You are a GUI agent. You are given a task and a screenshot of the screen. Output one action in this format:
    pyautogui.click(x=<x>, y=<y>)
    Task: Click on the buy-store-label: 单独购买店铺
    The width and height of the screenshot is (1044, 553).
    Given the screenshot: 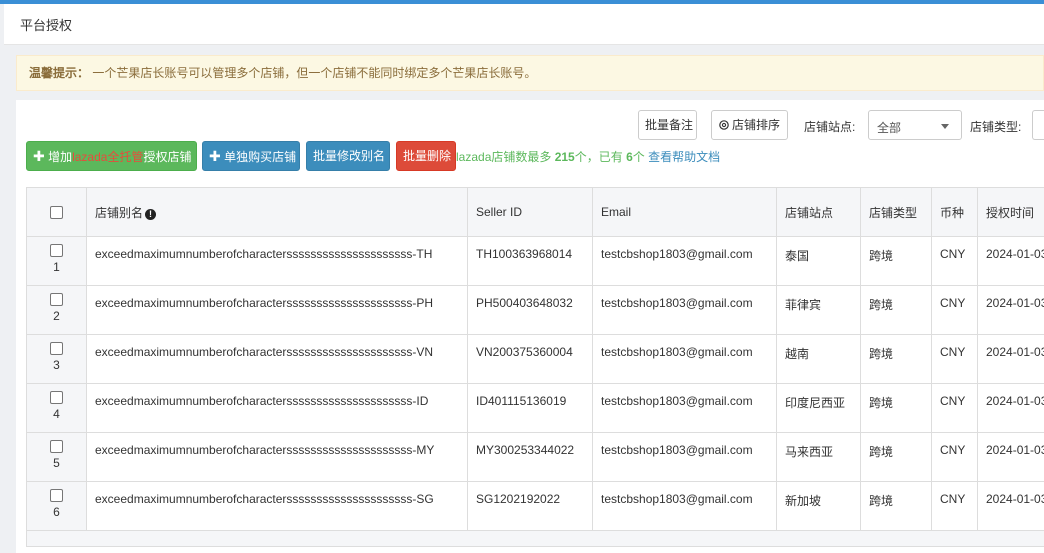 What is the action you would take?
    pyautogui.click(x=260, y=157)
    